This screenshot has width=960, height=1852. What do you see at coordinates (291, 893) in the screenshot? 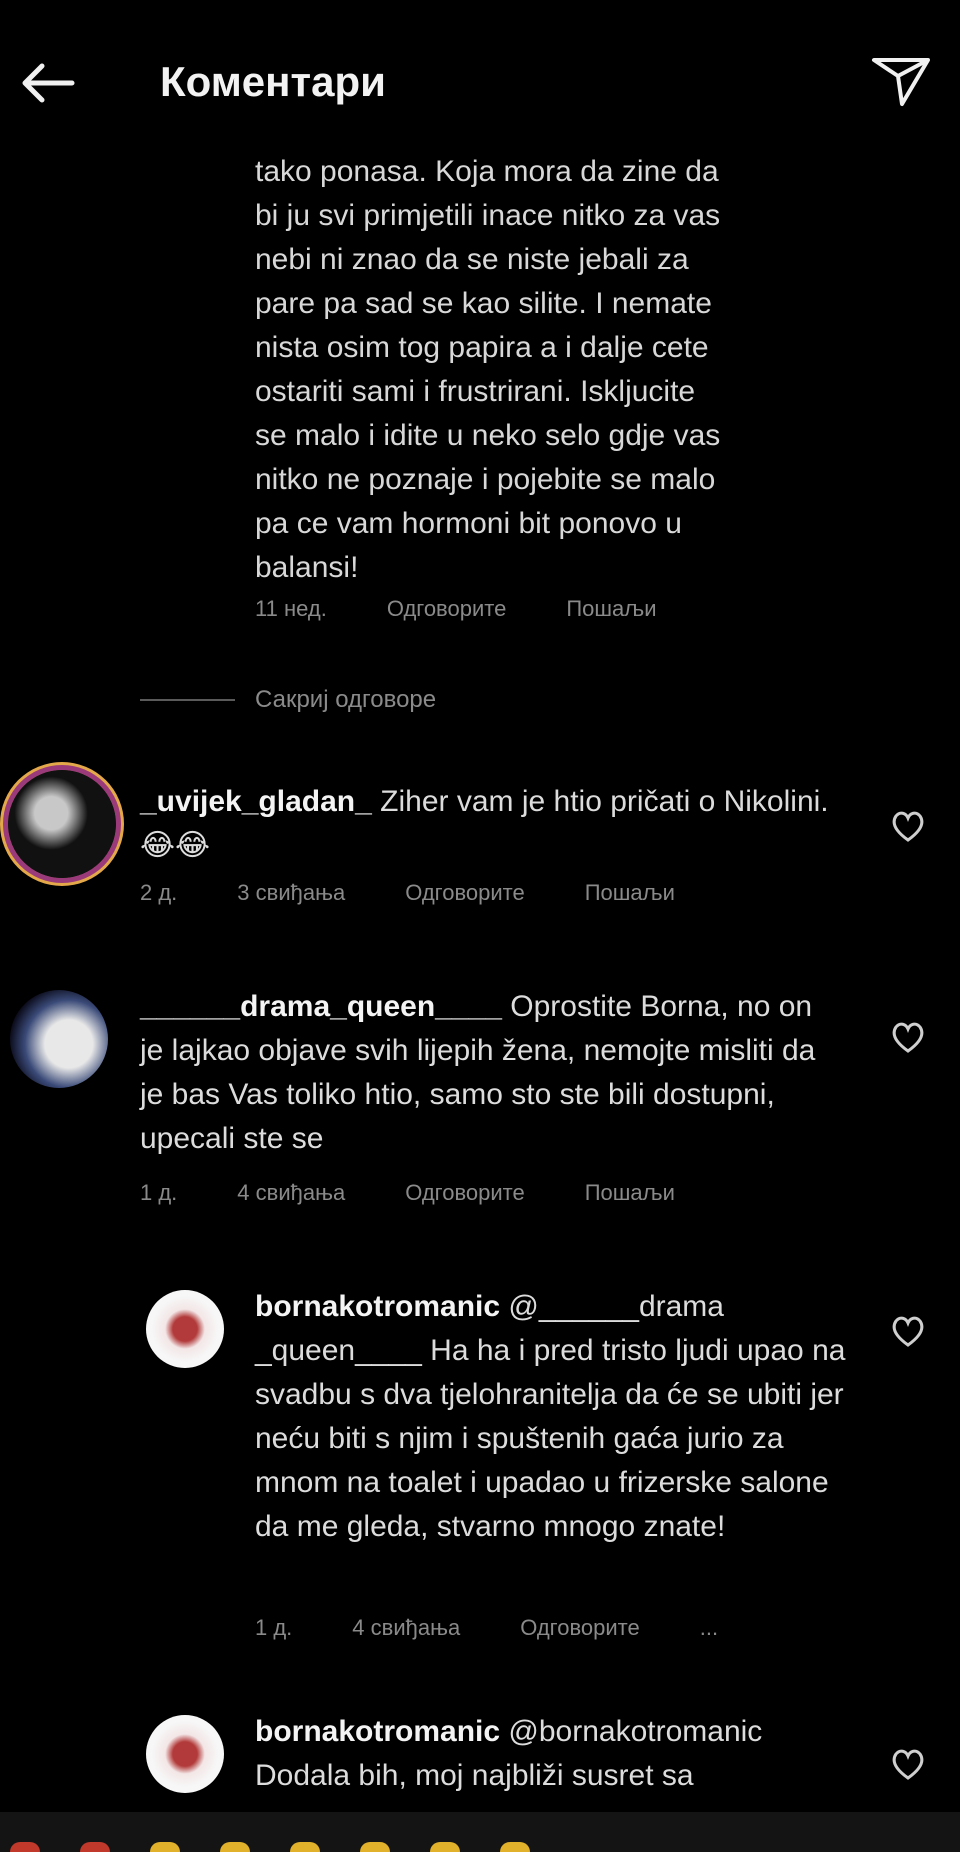
I see `like-count: 3 свиђања` at bounding box center [291, 893].